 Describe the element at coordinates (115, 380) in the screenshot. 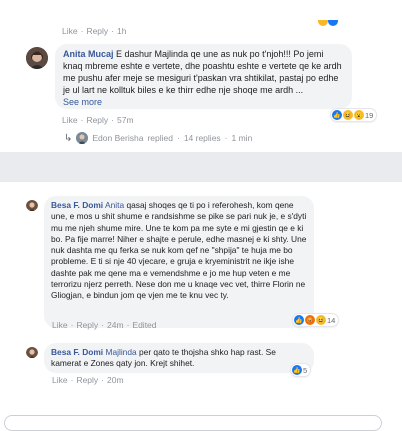

I see `timestamp: 20m` at that location.